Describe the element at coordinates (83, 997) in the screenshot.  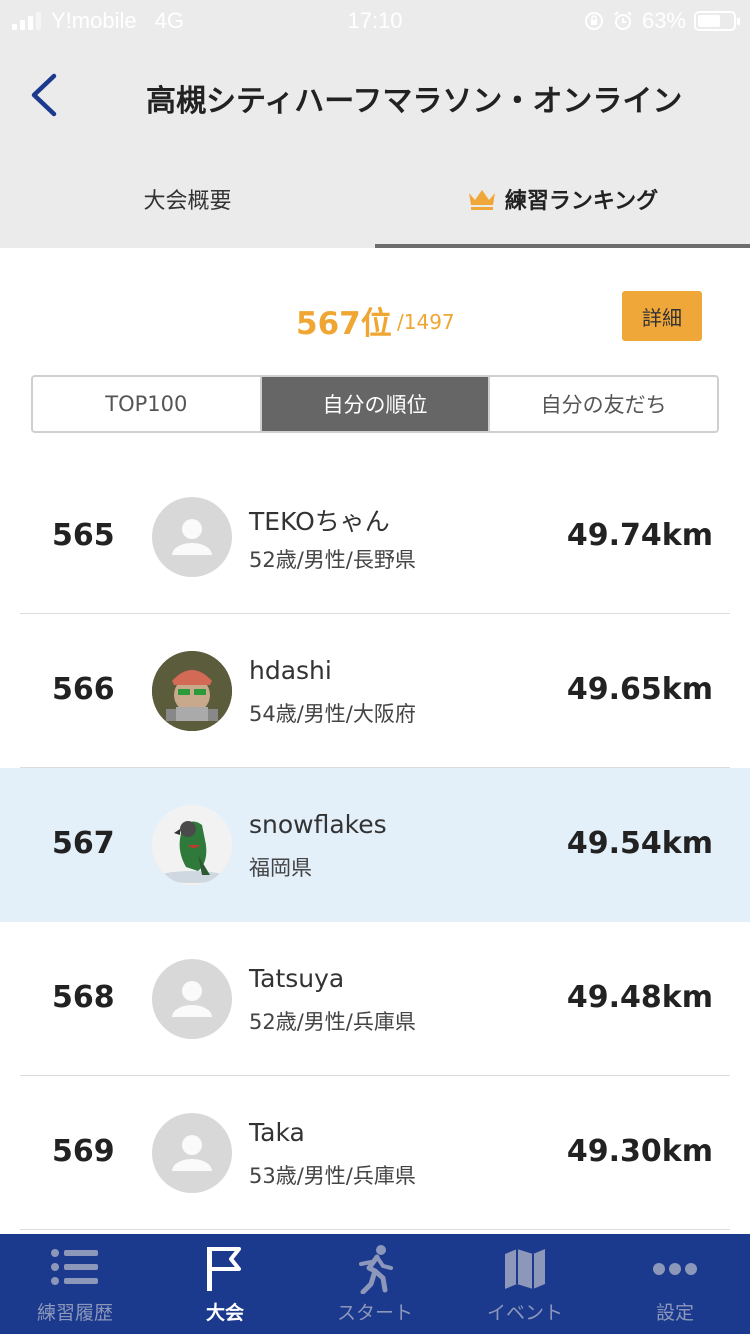
I see `row-rank: 568` at that location.